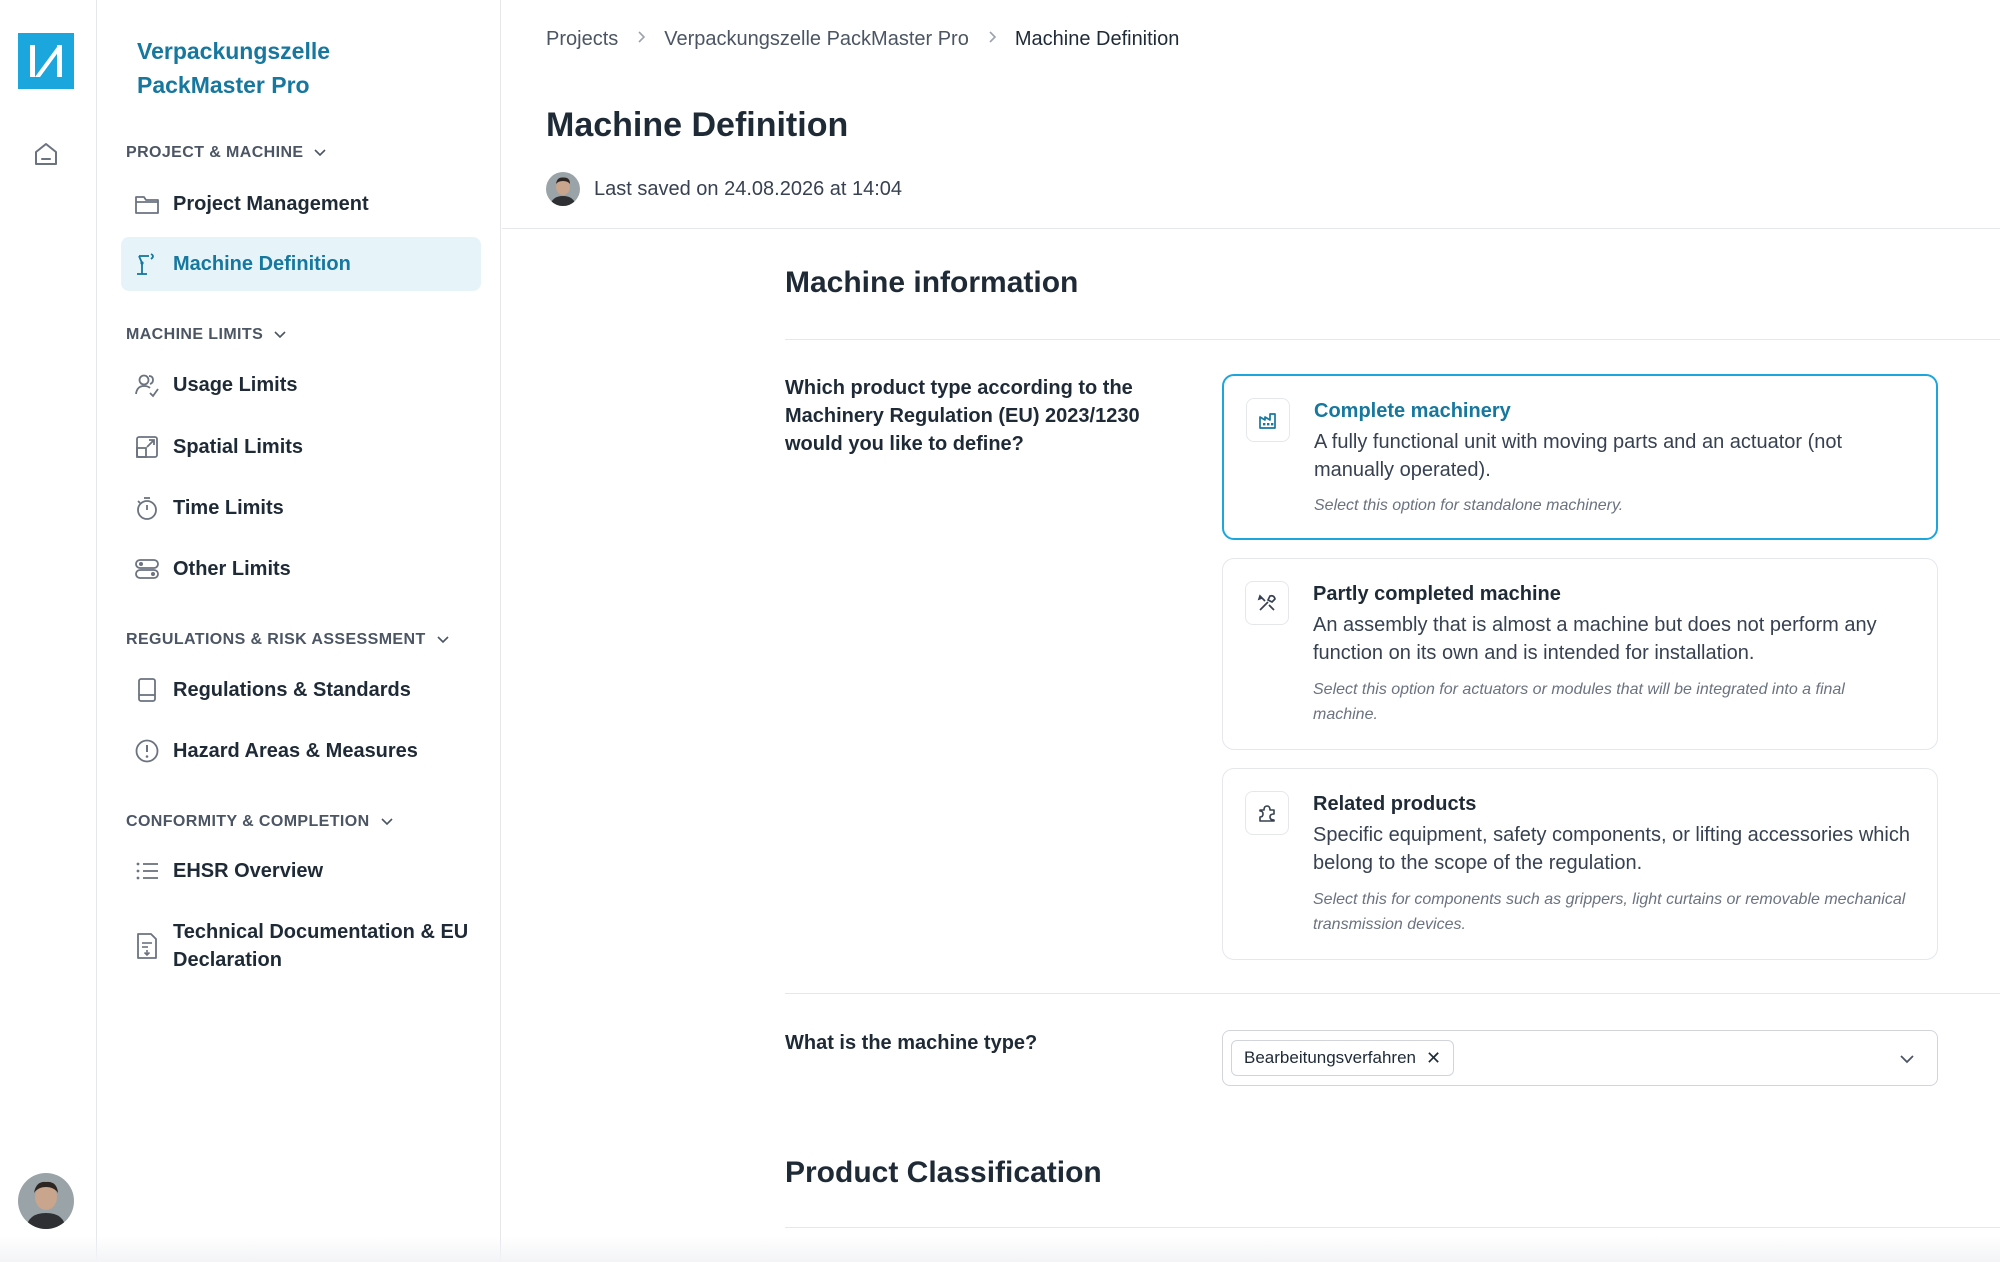 The image size is (2000, 1262). Describe the element at coordinates (1437, 594) in the screenshot. I see `option-title: Partly completed machine` at that location.